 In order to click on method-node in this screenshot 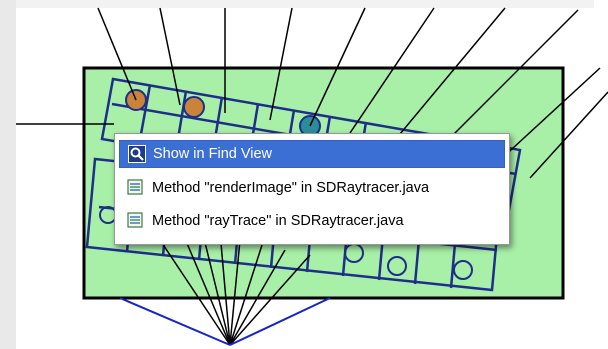, I will do `click(194, 107)`.